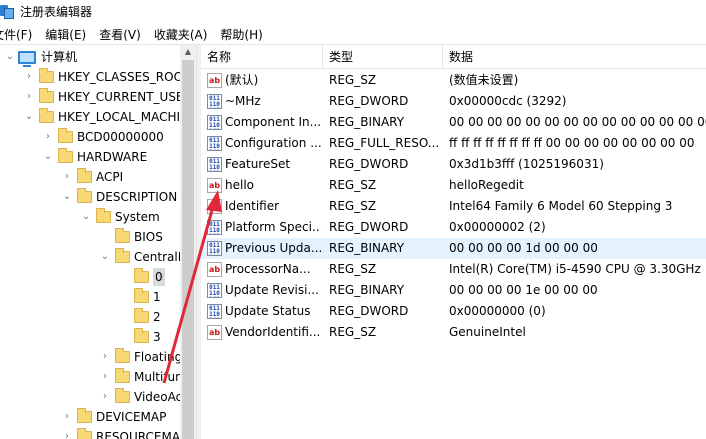 The image size is (706, 439). What do you see at coordinates (523, 290) in the screenshot?
I see `value-data: 00 00 00 00 1e 00 00 00` at bounding box center [523, 290].